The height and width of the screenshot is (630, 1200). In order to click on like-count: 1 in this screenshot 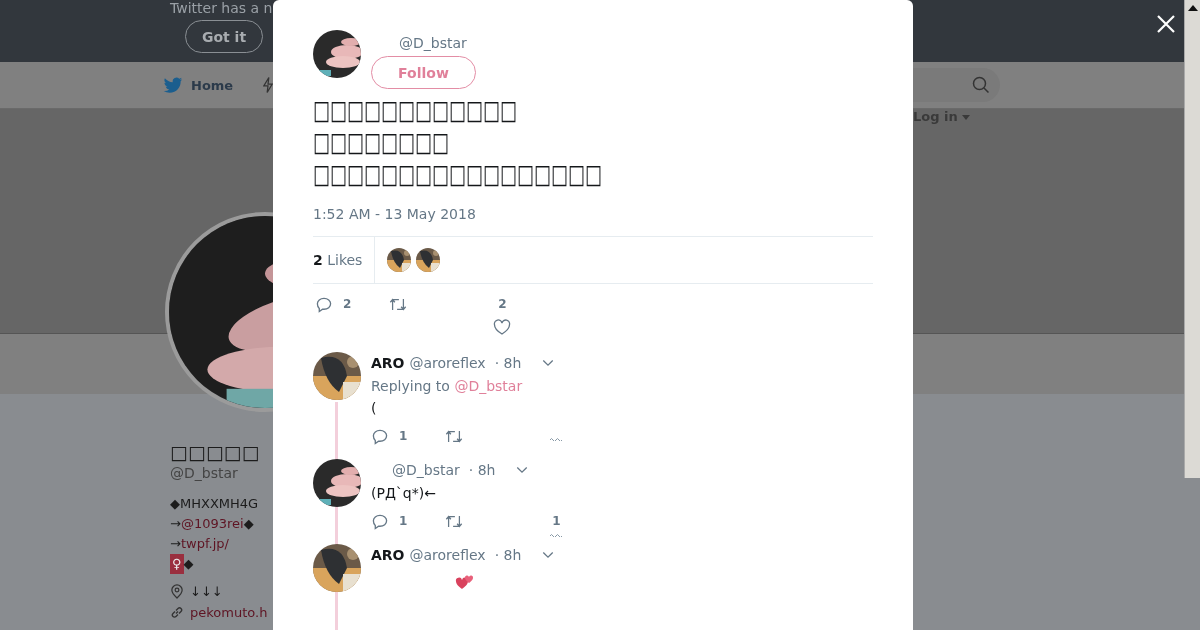, I will do `click(556, 521)`.